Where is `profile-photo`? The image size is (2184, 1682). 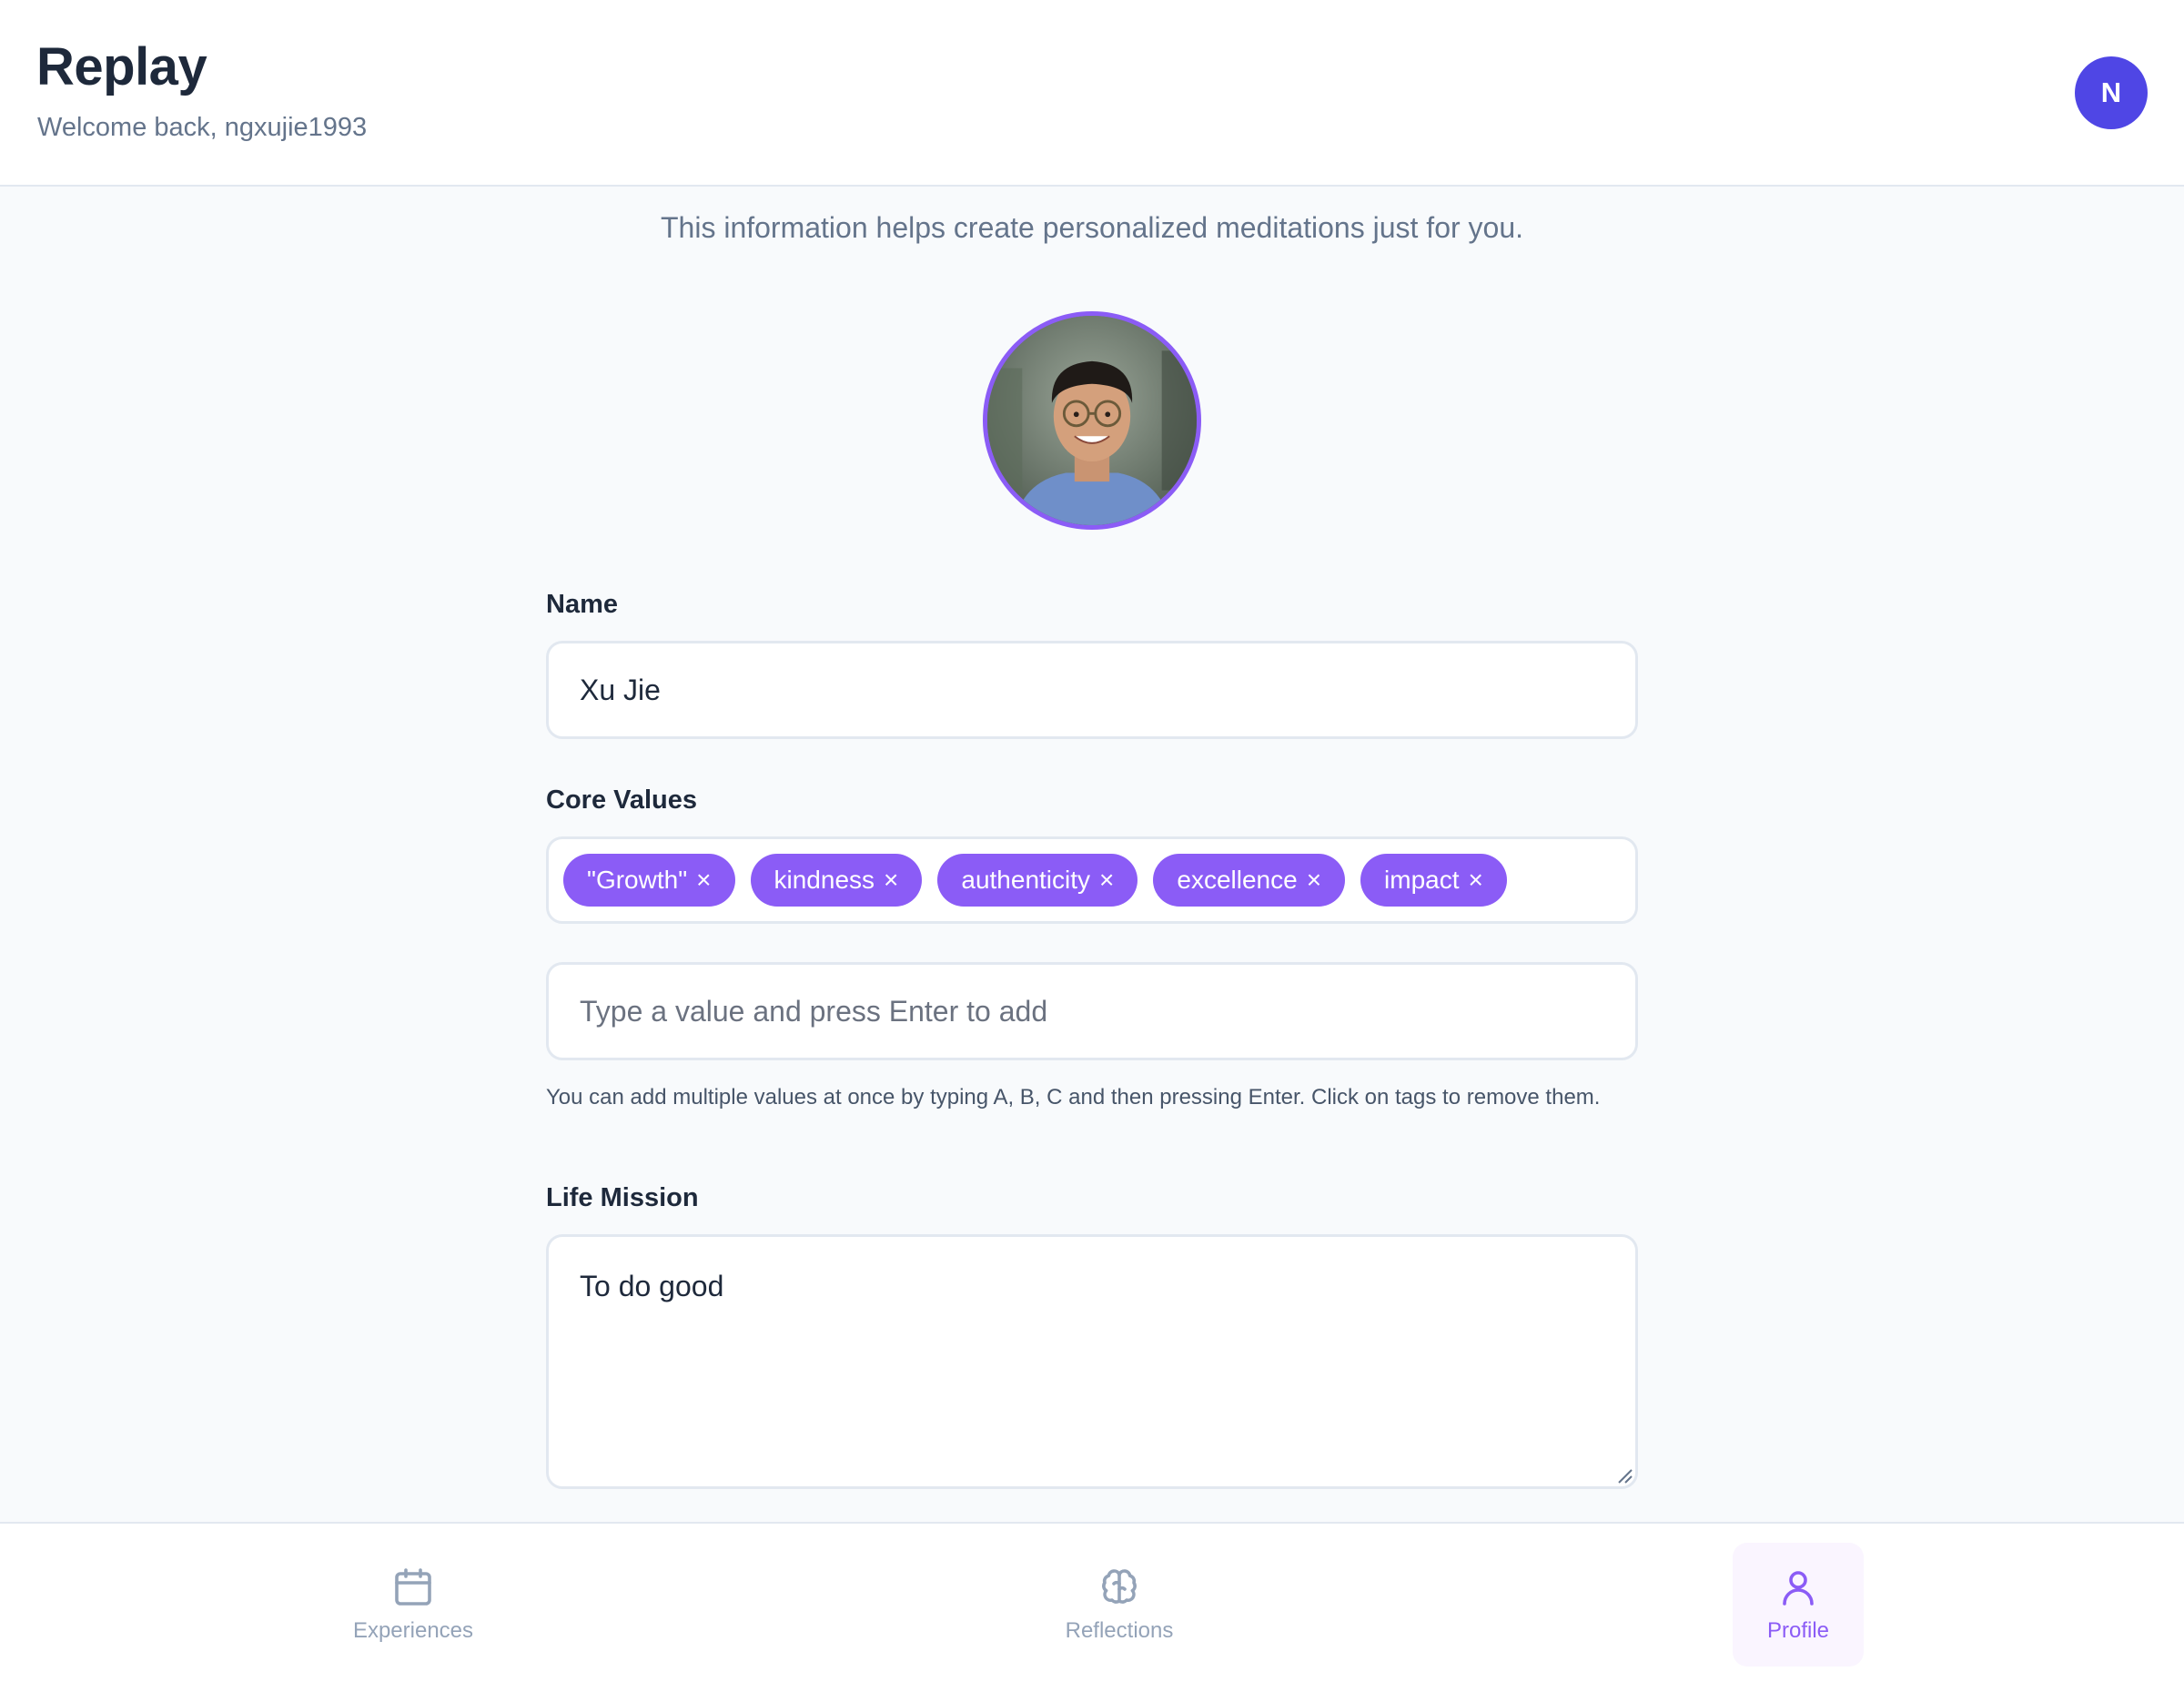 profile-photo is located at coordinates (1092, 420).